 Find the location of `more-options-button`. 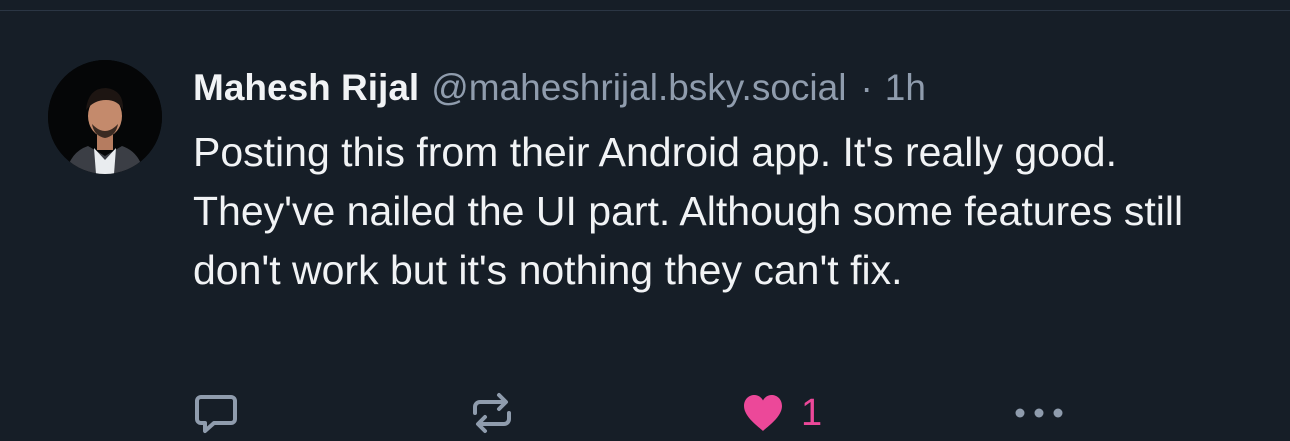

more-options-button is located at coordinates (1039, 413).